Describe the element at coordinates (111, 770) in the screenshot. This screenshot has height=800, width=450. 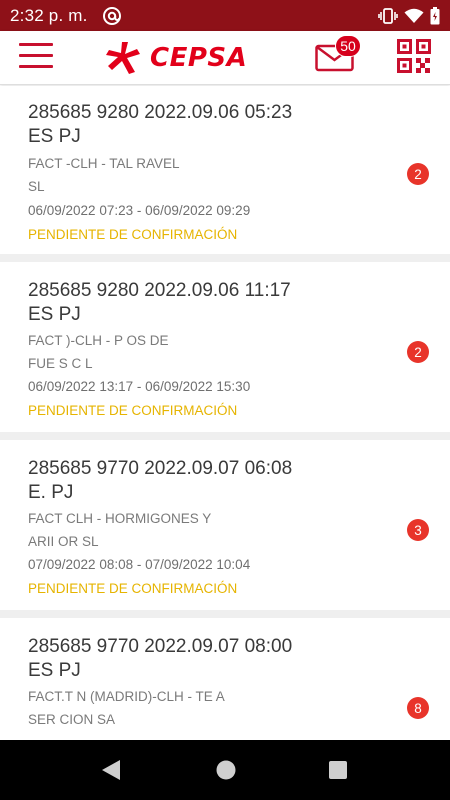
I see `back-triangle-icon` at that location.